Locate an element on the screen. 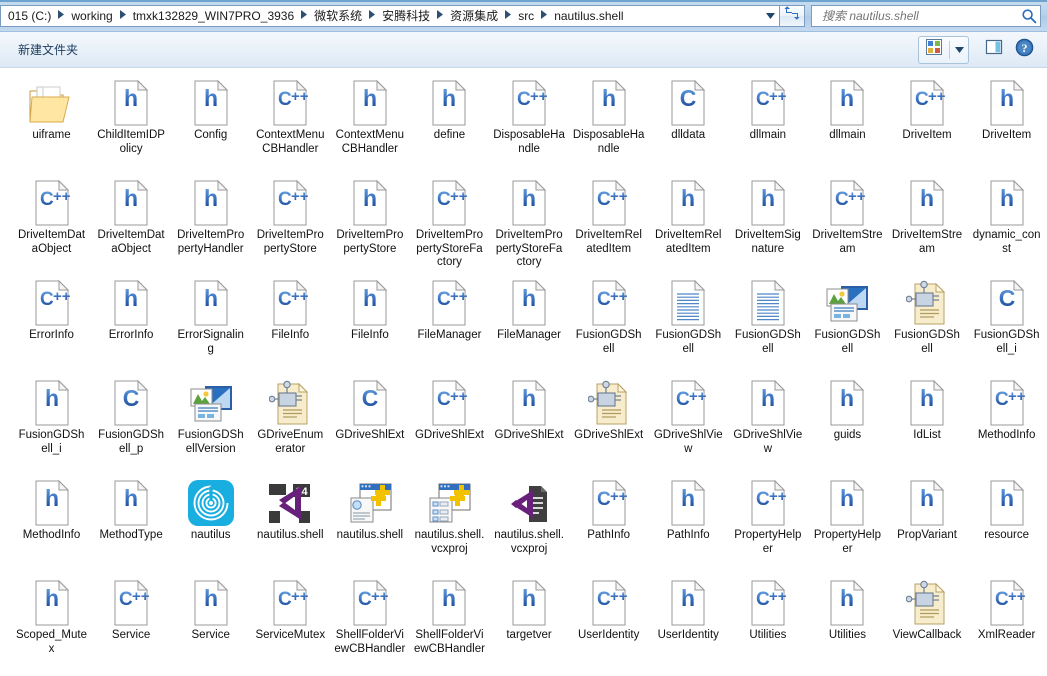  file-item: C ++ ErrorInfo is located at coordinates (51, 324).